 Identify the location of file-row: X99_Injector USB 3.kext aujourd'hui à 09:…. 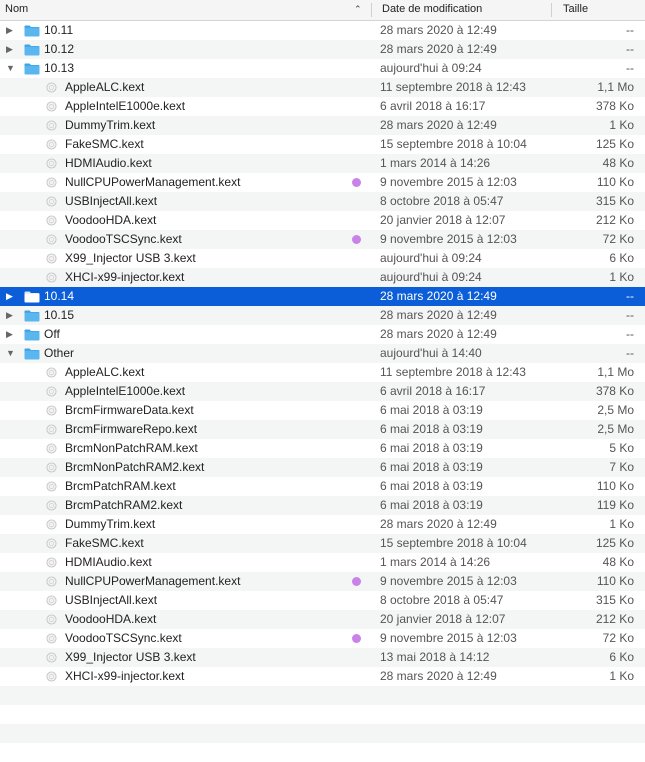
(322, 258).